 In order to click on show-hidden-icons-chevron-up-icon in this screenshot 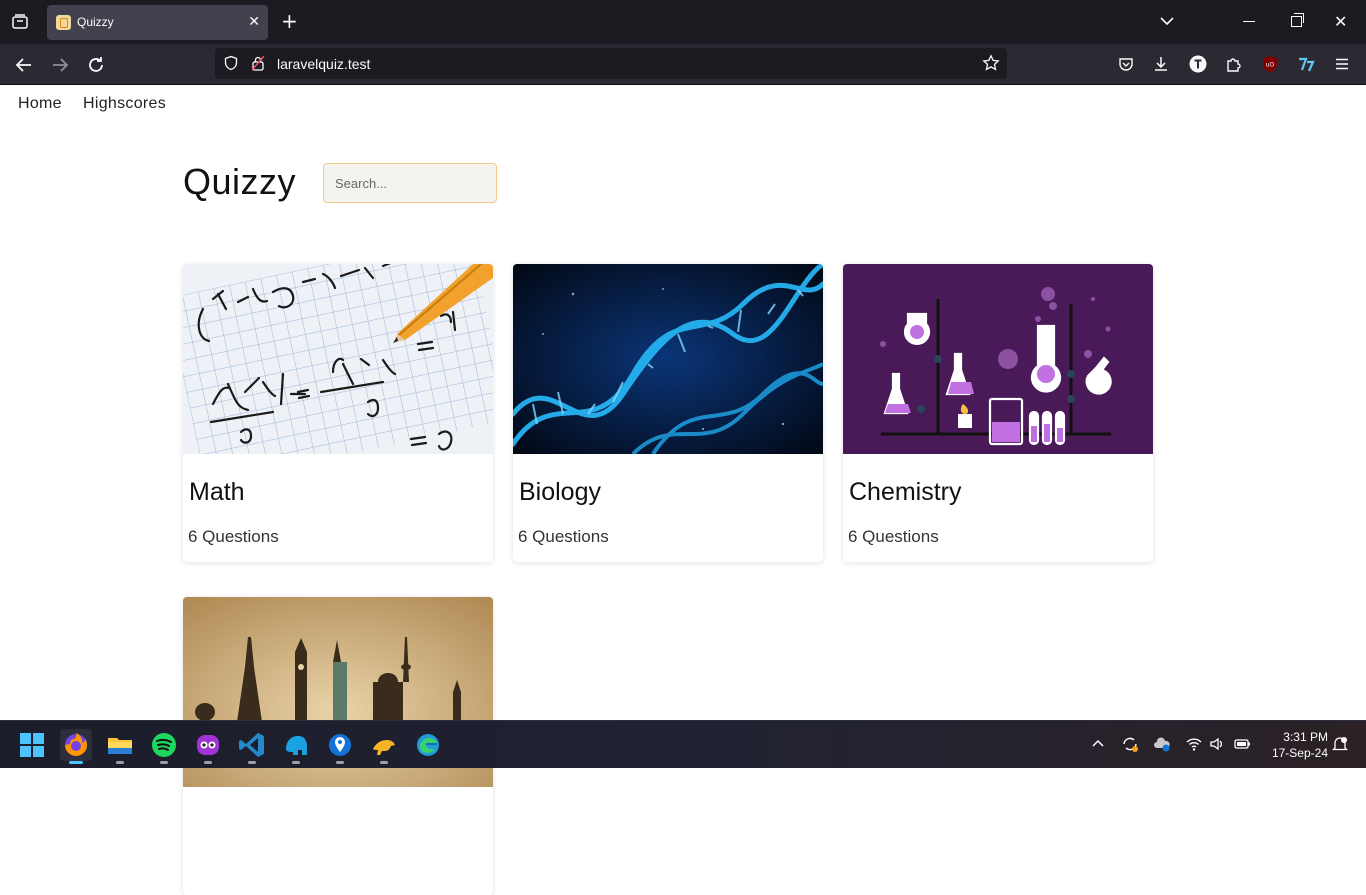, I will do `click(1098, 744)`.